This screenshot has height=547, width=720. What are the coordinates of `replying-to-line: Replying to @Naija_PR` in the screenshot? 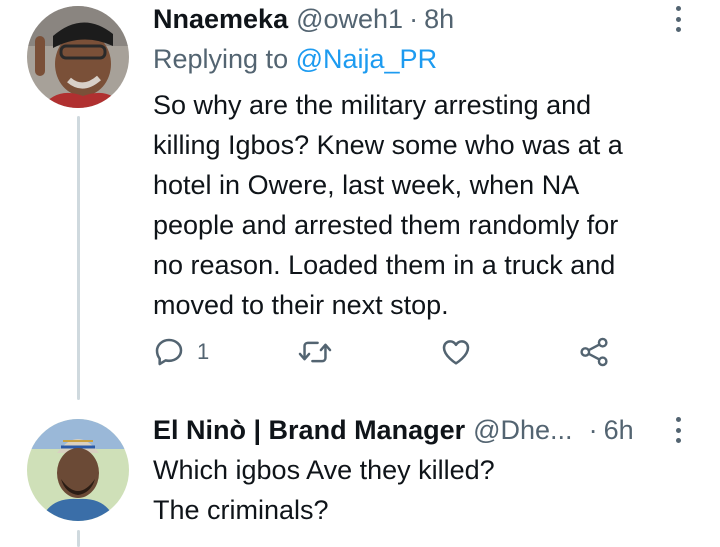 It's located at (295, 59).